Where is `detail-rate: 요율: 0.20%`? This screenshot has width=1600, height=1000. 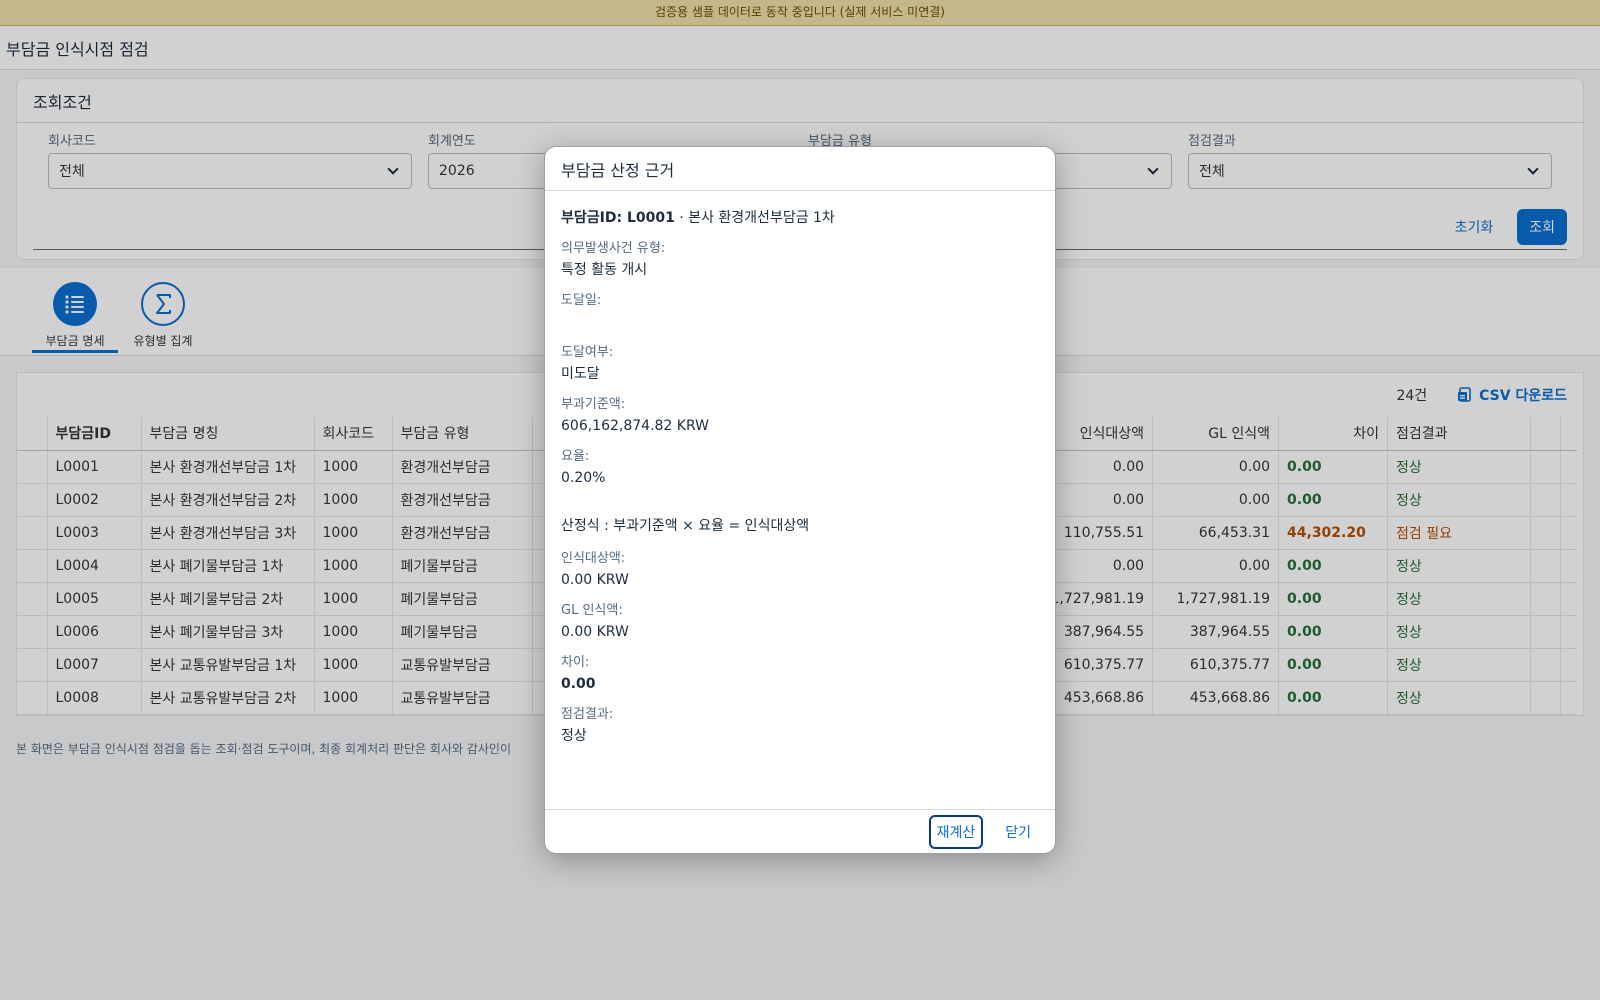 detail-rate: 요율: 0.20% is located at coordinates (800, 468).